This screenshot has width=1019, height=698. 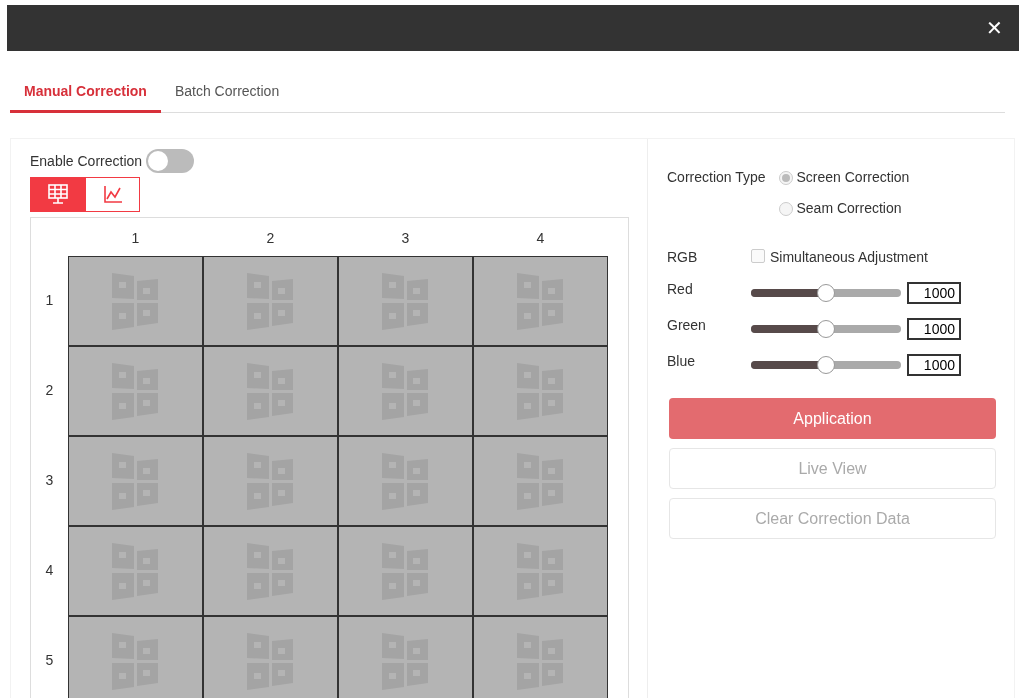 I want to click on channel-label: Green, so click(x=687, y=325).